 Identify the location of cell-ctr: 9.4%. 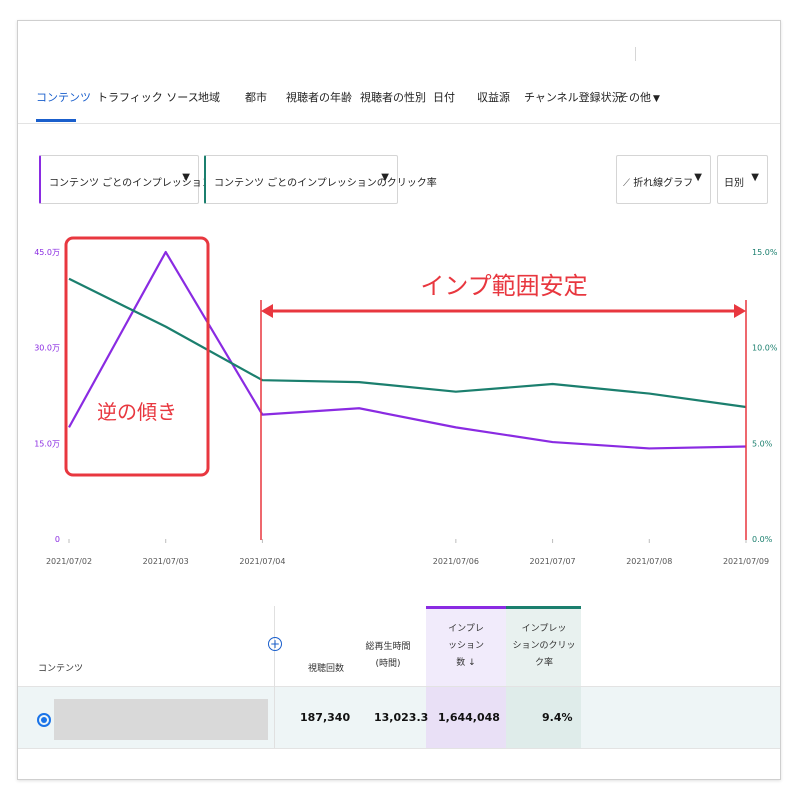
(557, 717).